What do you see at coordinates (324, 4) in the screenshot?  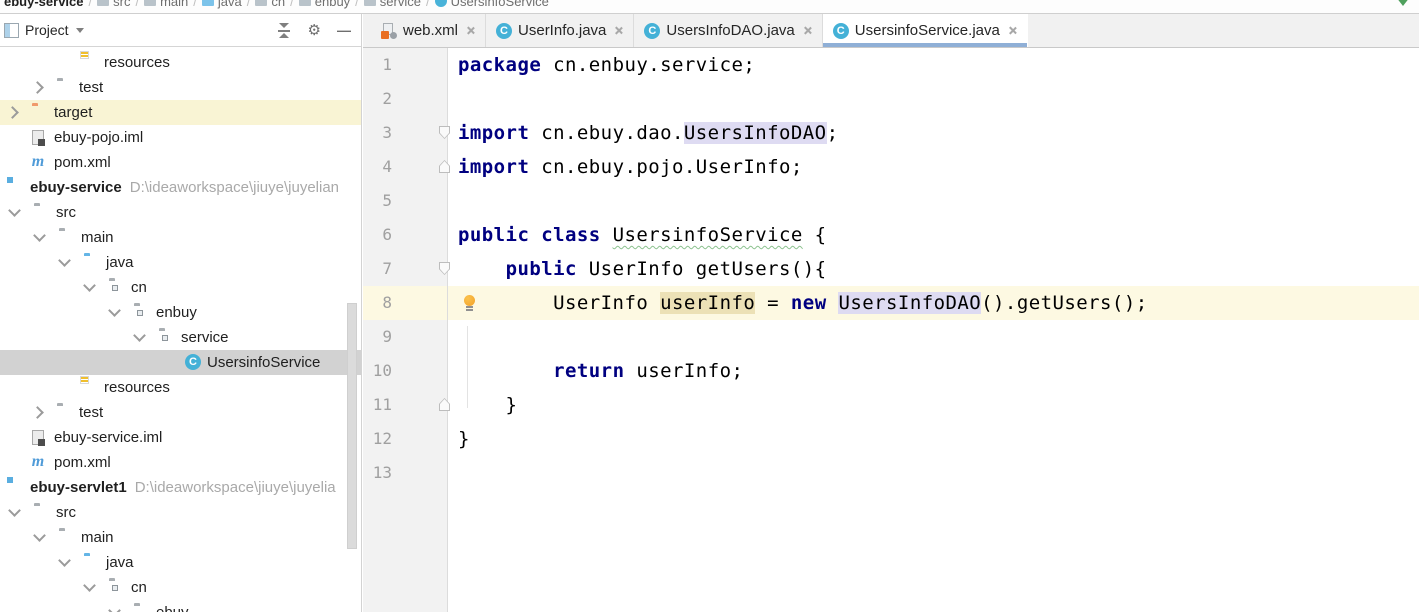 I see `breadcrumb-item-enbuy: enbuy` at bounding box center [324, 4].